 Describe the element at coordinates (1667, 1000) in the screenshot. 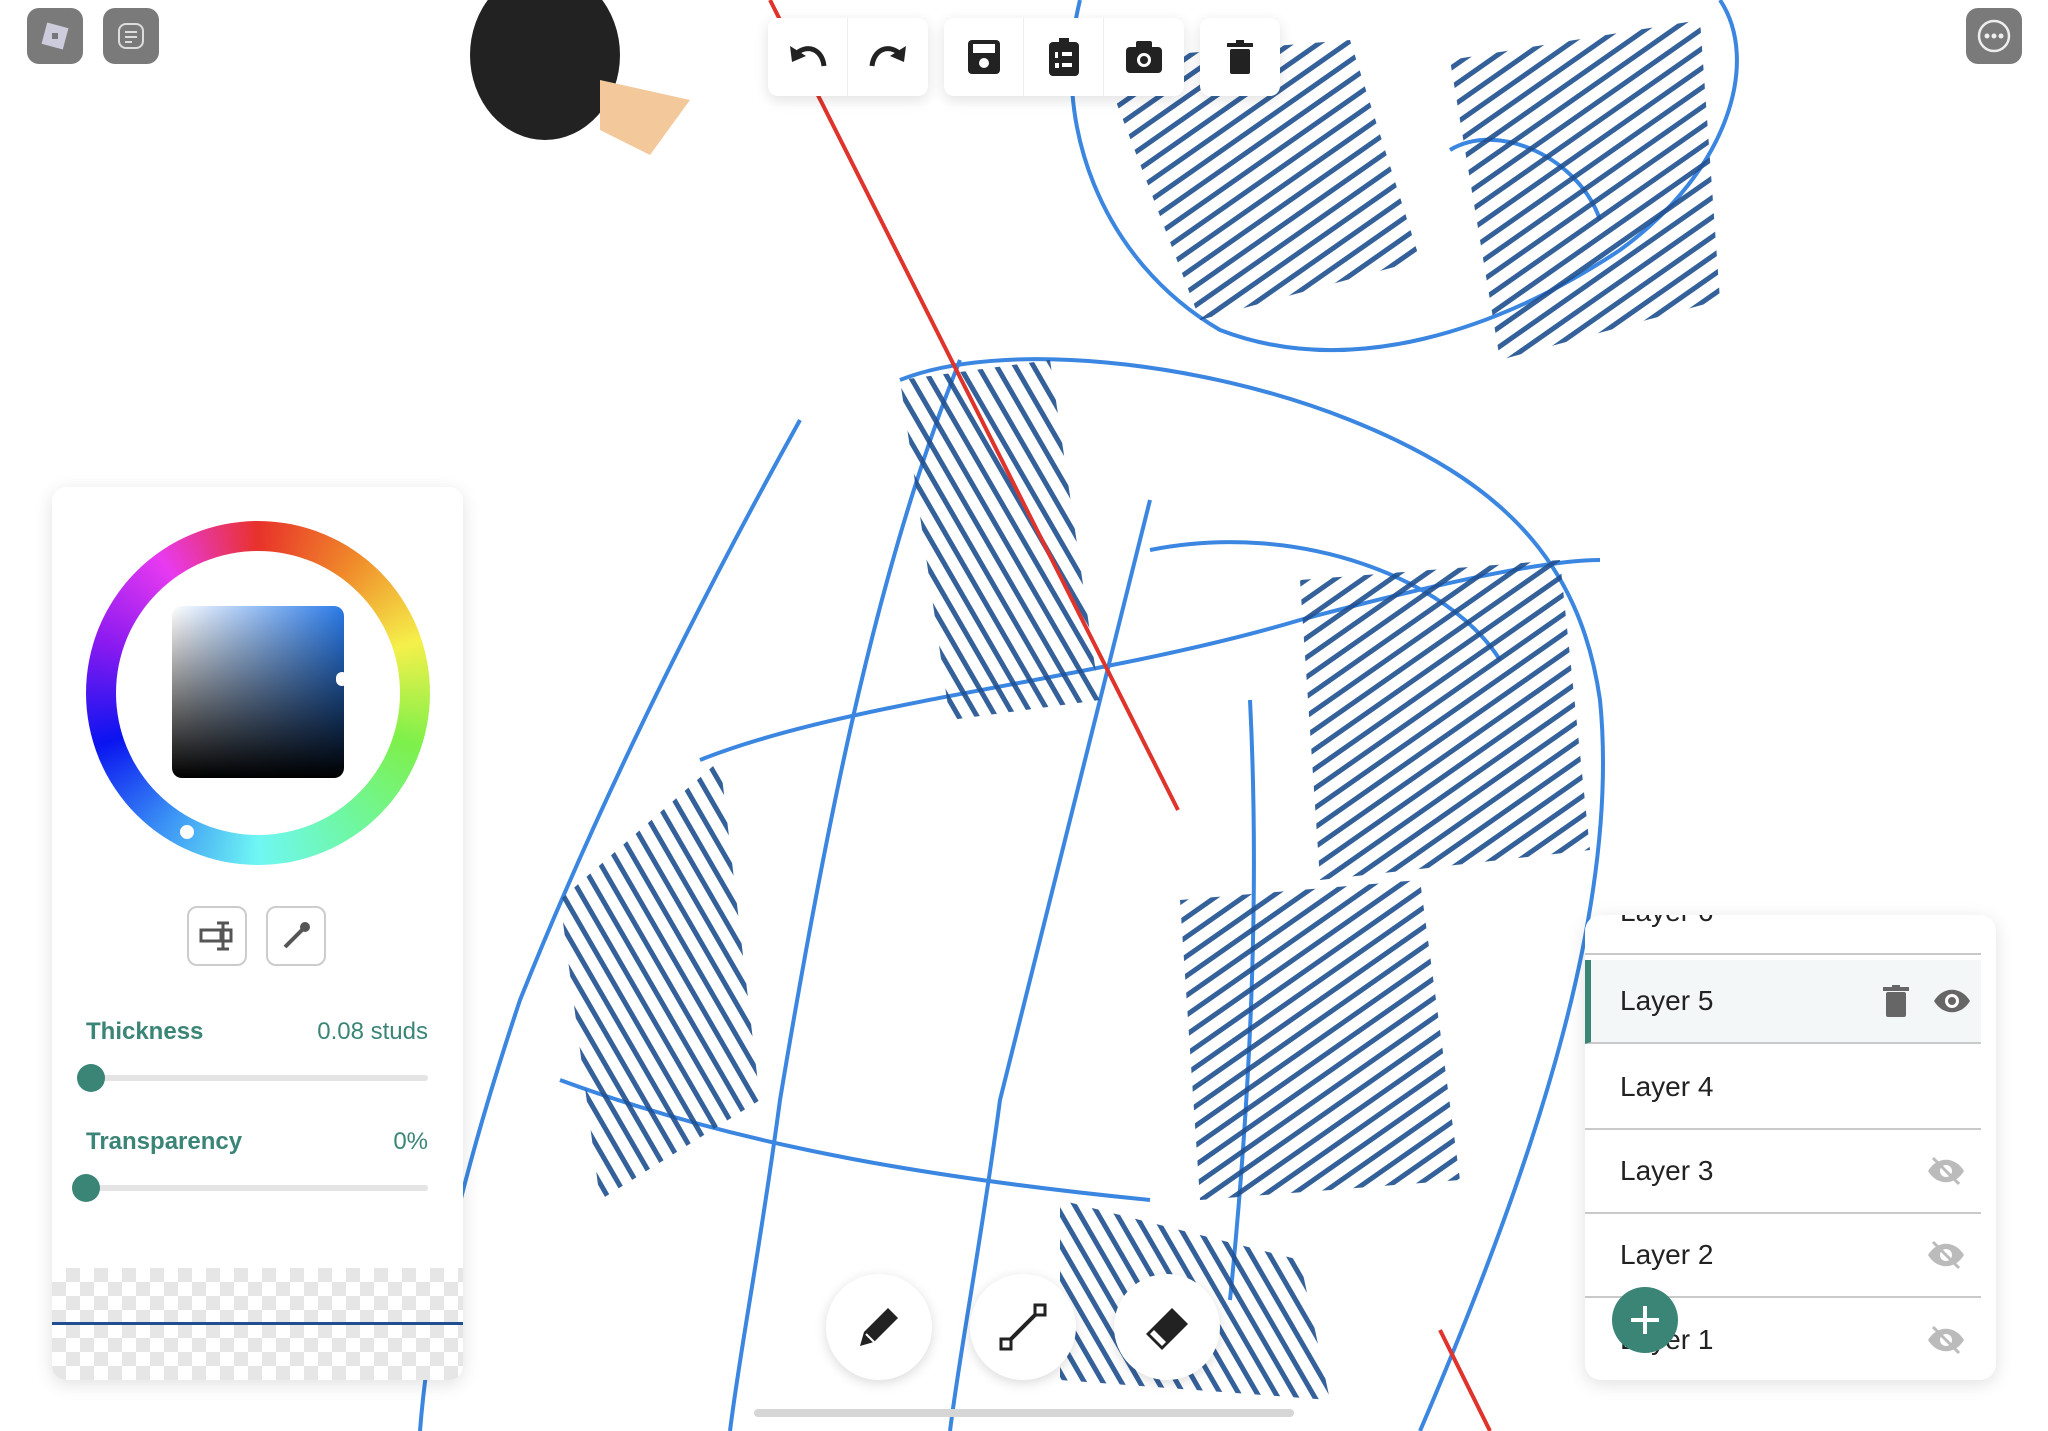

I see `layer-label: Layer 5` at that location.